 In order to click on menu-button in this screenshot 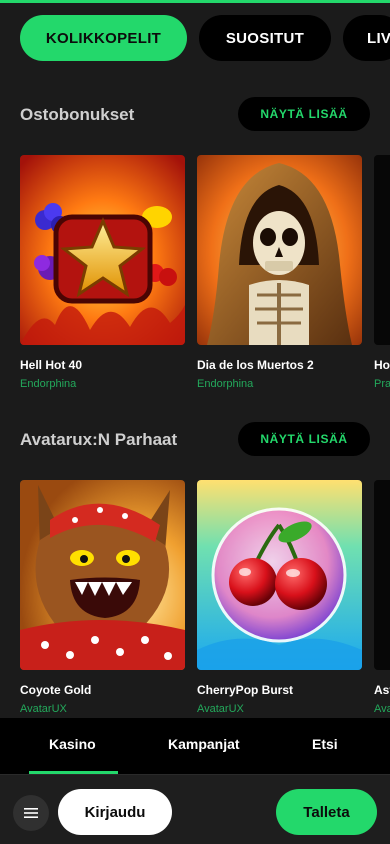, I will do `click(31, 813)`.